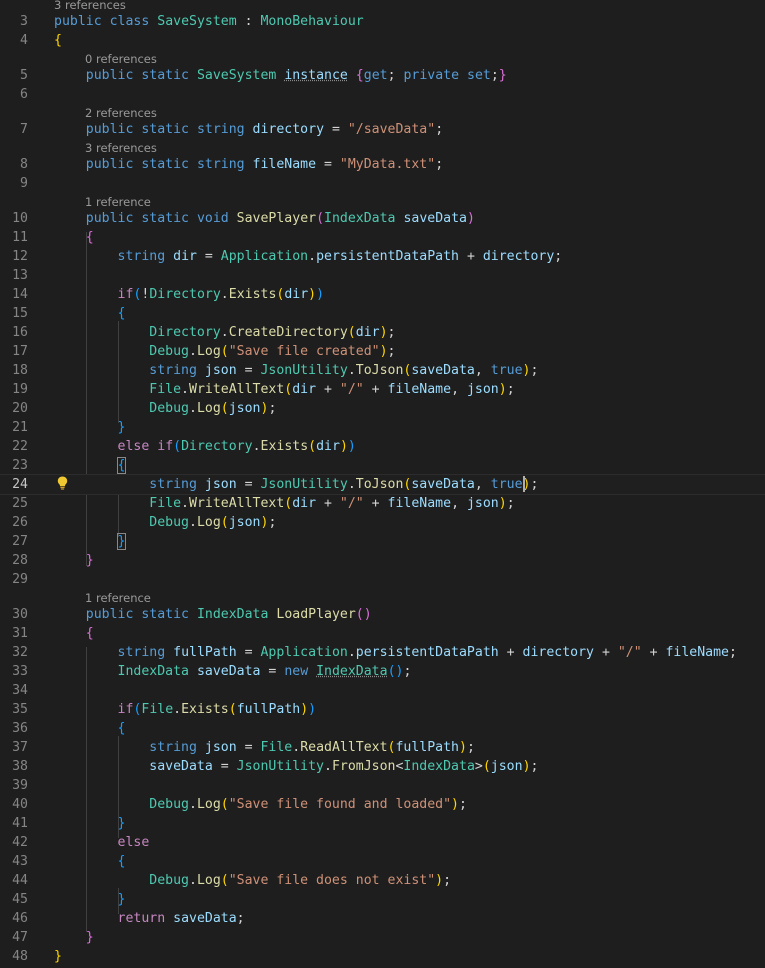 The width and height of the screenshot is (765, 968). What do you see at coordinates (14, 465) in the screenshot?
I see `line-number: 23` at bounding box center [14, 465].